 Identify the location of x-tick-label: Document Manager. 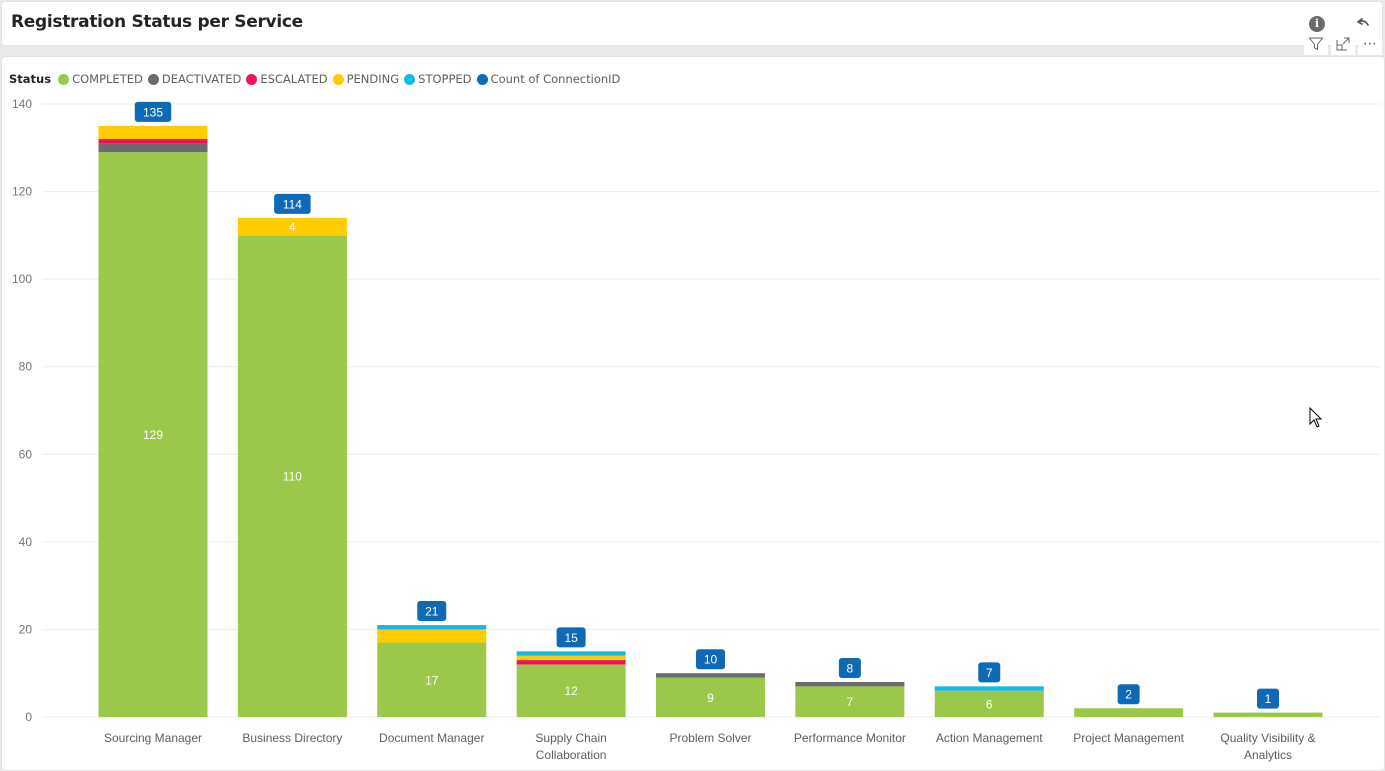
(431, 738).